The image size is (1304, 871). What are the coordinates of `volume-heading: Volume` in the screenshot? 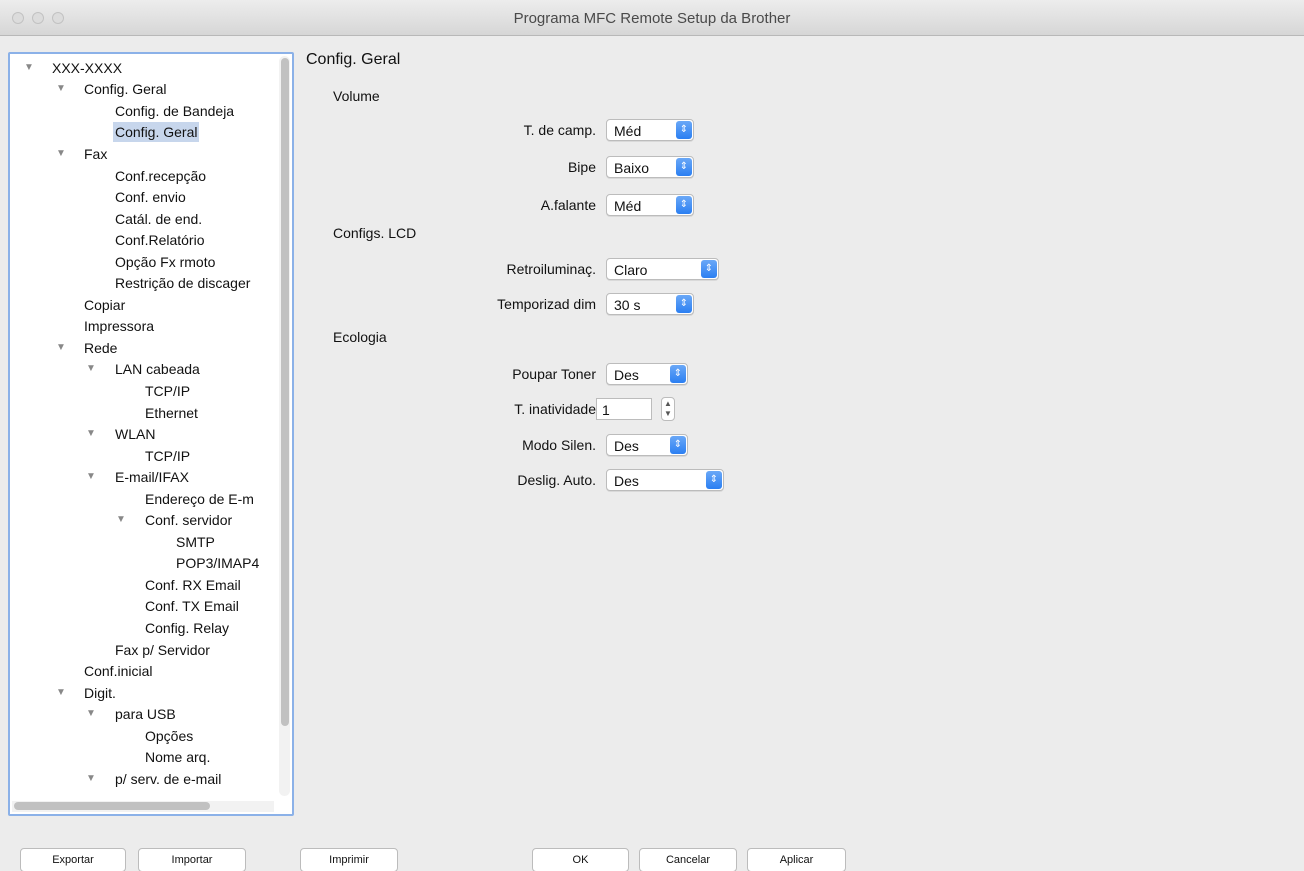 It's located at (356, 96).